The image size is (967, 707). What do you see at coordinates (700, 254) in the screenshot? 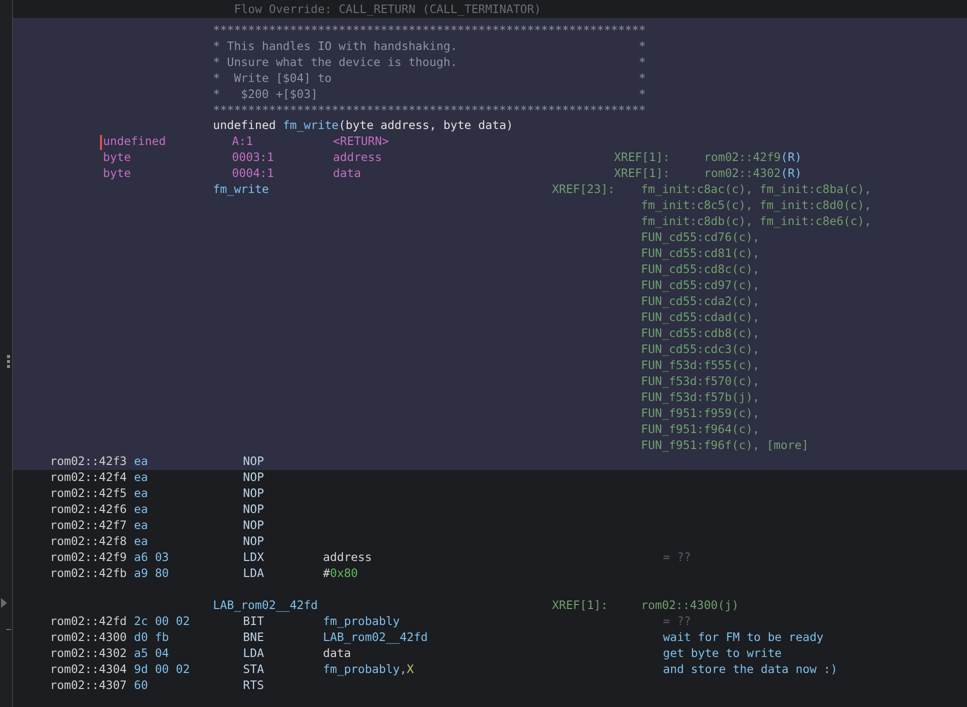
I see `xref-link: FUN_cd55:cd81(c),` at bounding box center [700, 254].